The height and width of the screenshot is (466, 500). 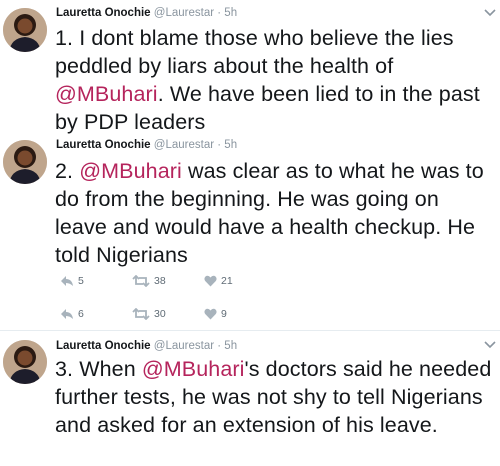 What do you see at coordinates (67, 171) in the screenshot?
I see `text-prefix: 2.` at bounding box center [67, 171].